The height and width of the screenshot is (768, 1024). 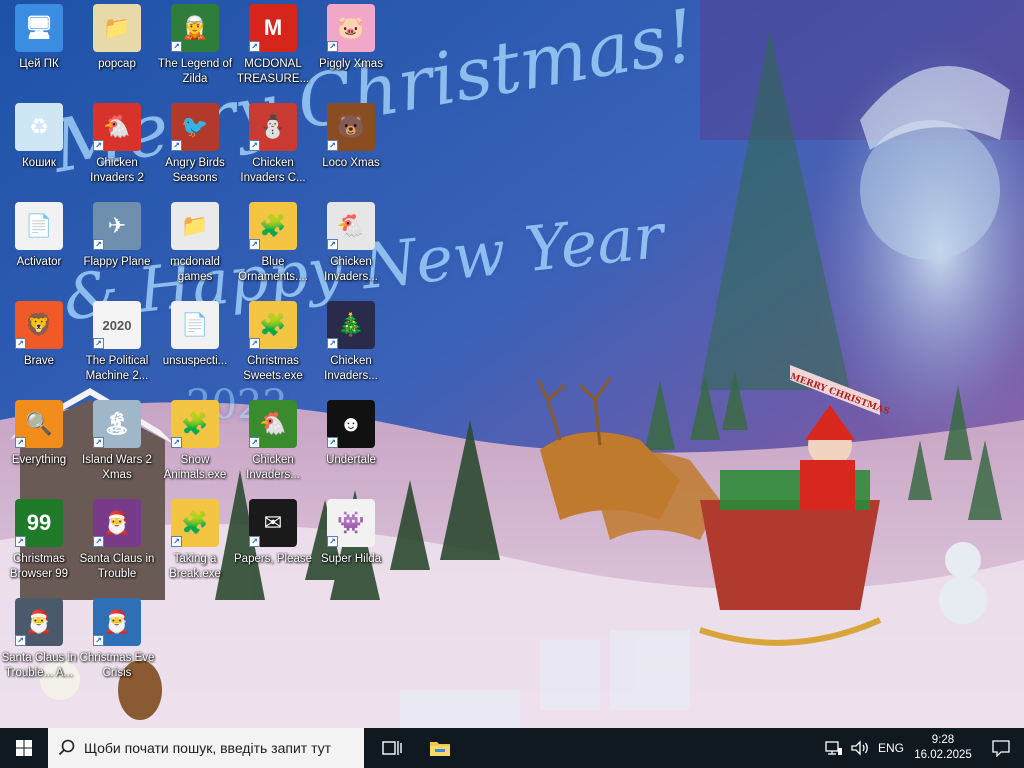 What do you see at coordinates (39, 566) in the screenshot?
I see `desktop-icon-label: Christmas Browser 99` at bounding box center [39, 566].